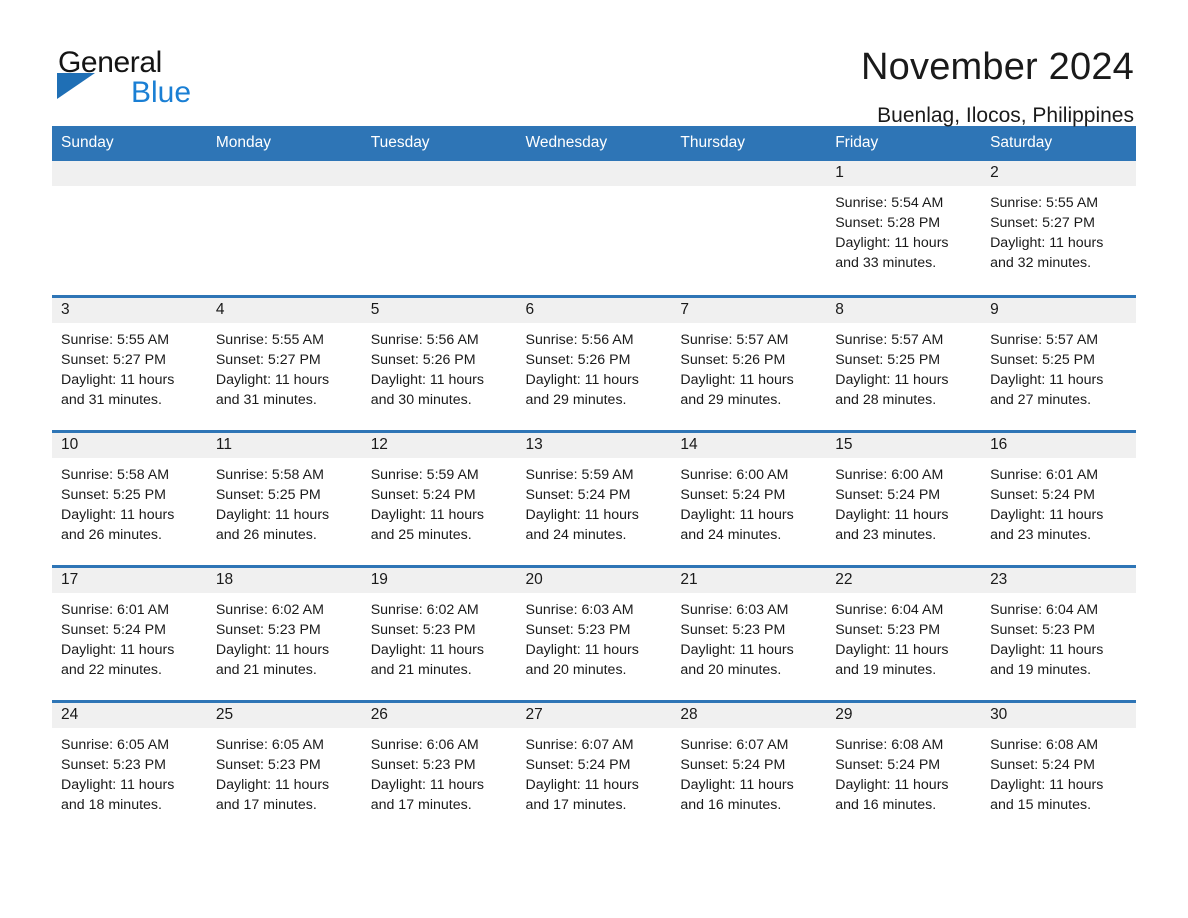 The height and width of the screenshot is (918, 1188). I want to click on sunrise-text: Sunrise: 6:00 AM, so click(889, 474).